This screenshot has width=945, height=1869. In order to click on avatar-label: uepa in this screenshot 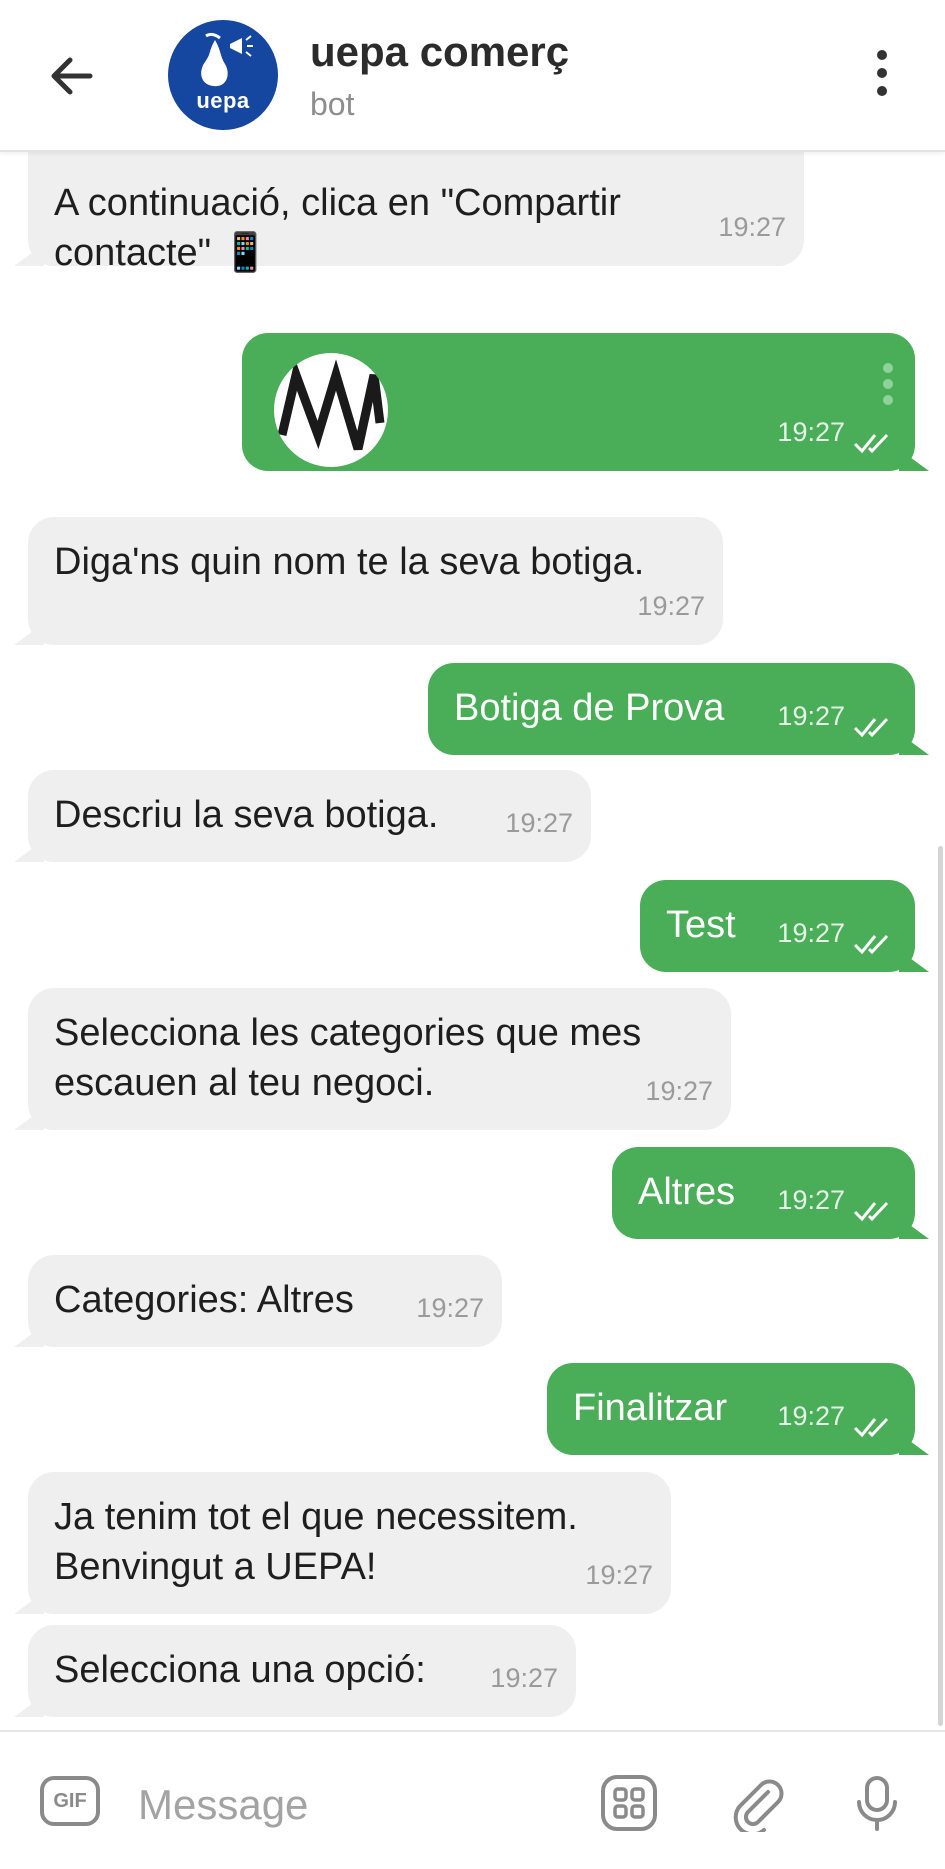, I will do `click(223, 100)`.